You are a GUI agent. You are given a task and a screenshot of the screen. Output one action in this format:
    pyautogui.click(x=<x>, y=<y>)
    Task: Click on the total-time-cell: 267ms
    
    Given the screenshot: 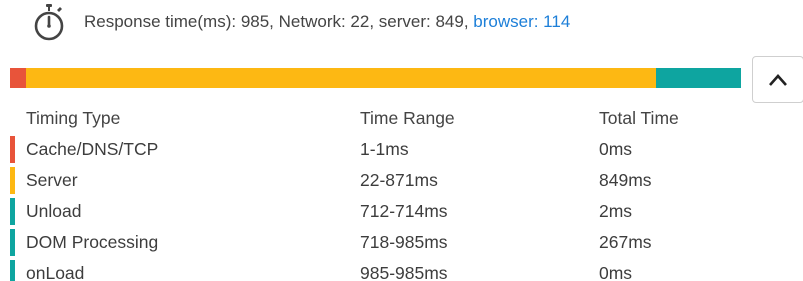 What is the action you would take?
    pyautogui.click(x=625, y=242)
    